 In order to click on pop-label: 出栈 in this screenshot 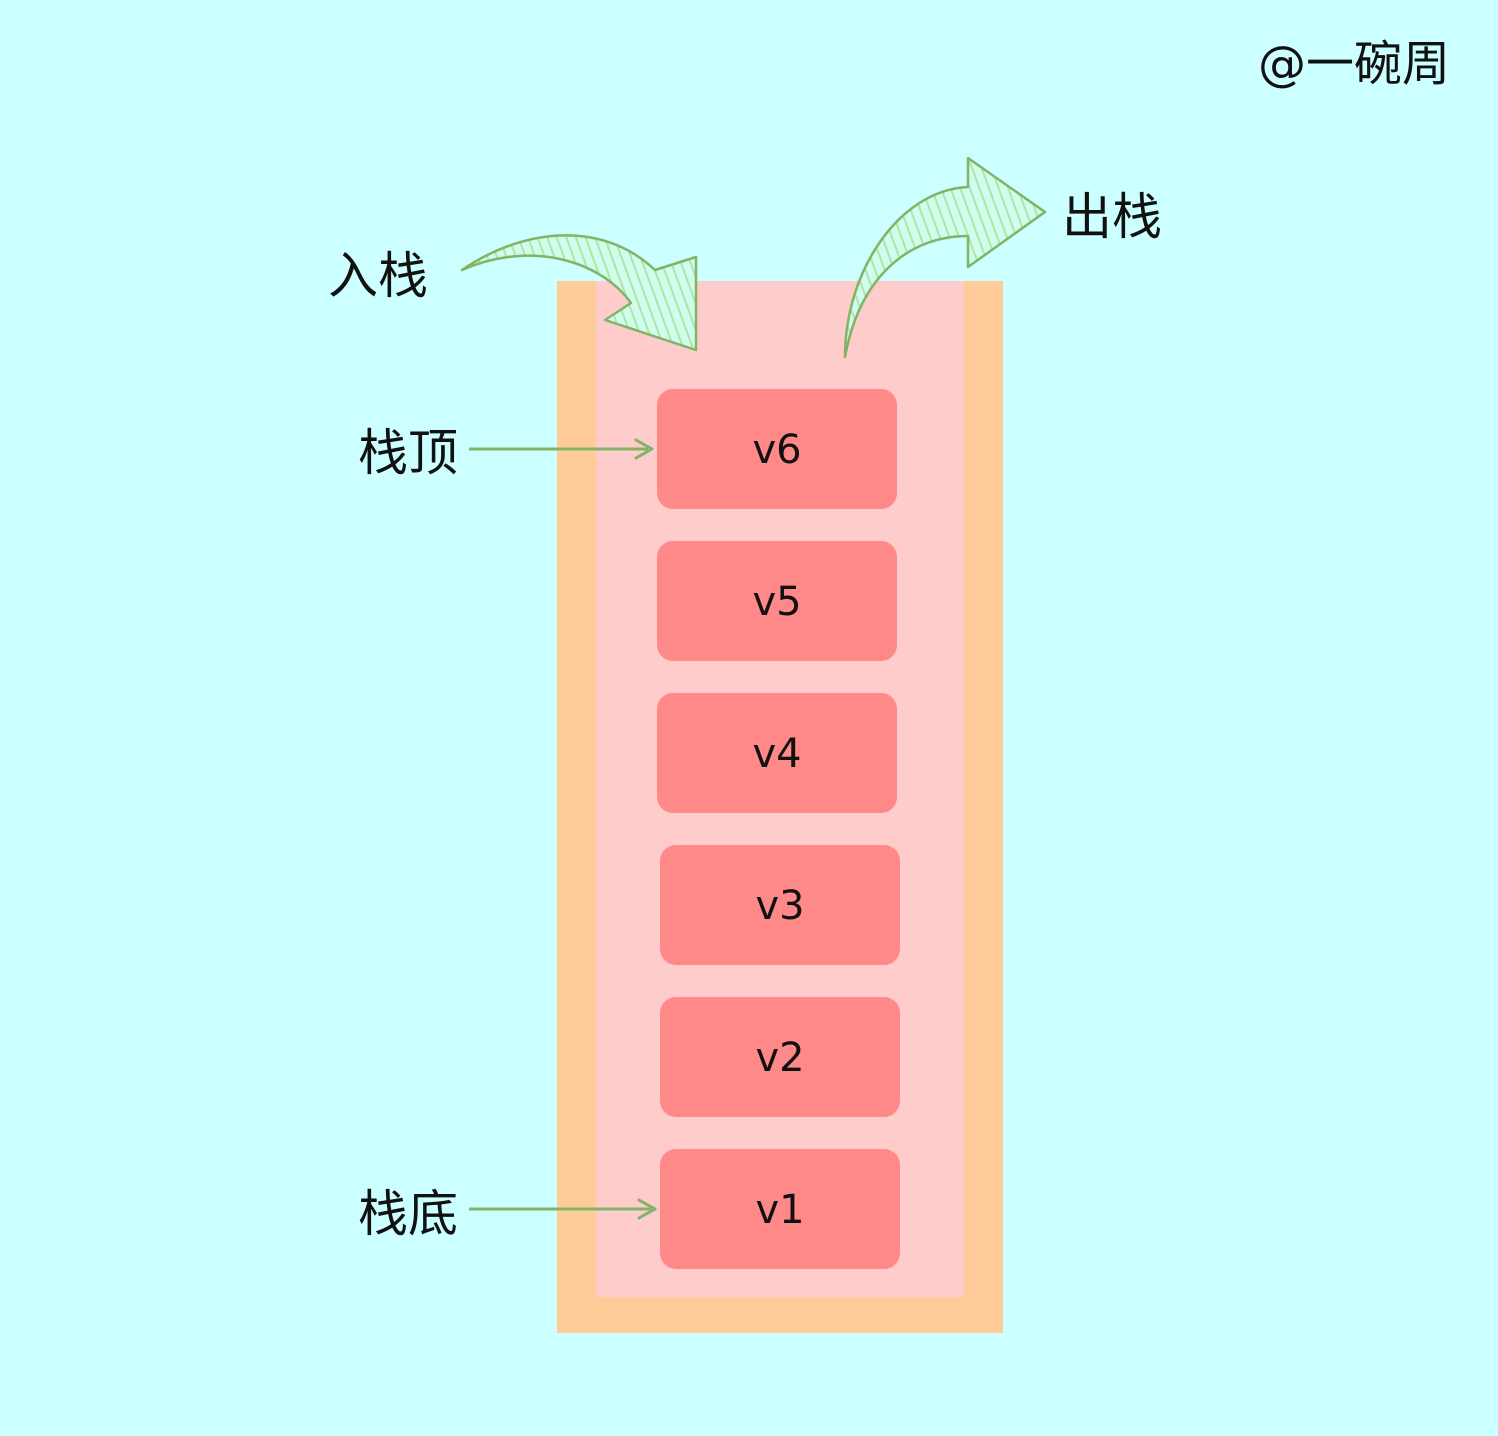, I will do `click(1112, 217)`.